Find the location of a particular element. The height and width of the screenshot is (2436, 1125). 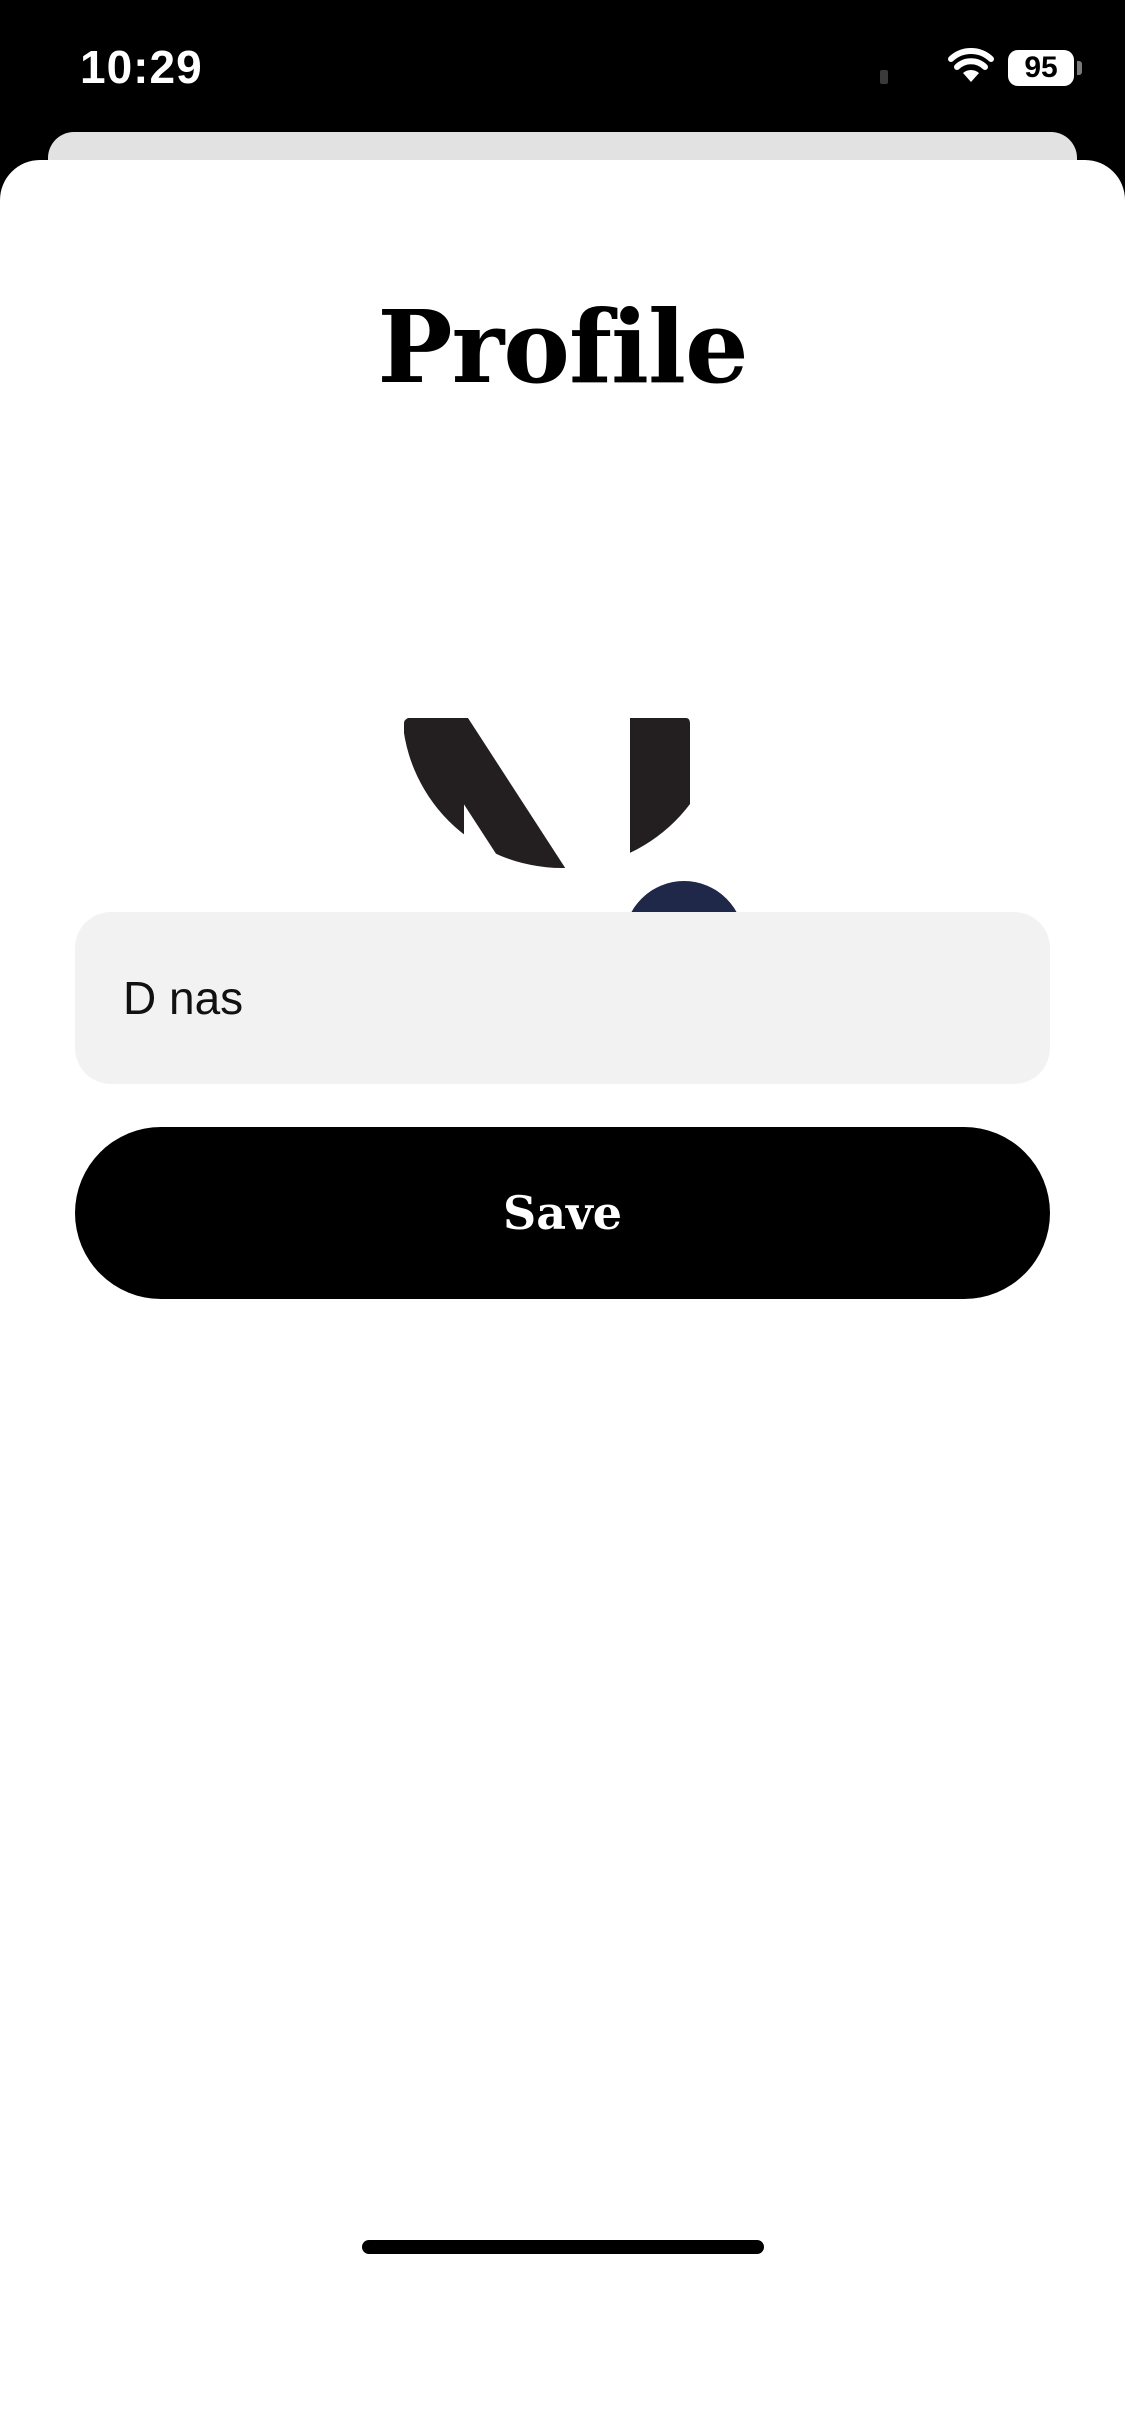

battery-icon: 95 is located at coordinates (1041, 68).